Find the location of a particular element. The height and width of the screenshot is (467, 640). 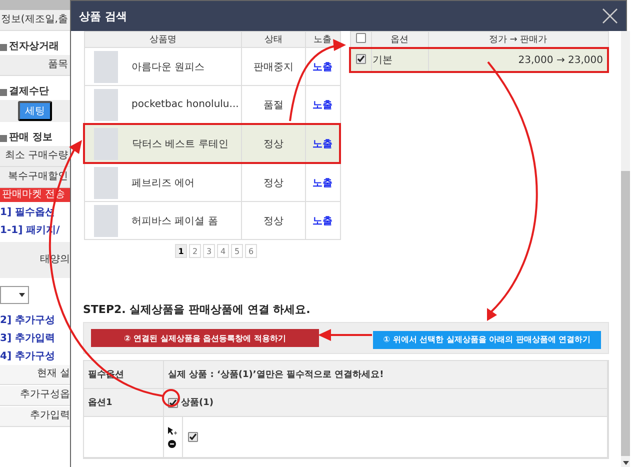

section-link: 3] 추가입력 is located at coordinates (35, 339).